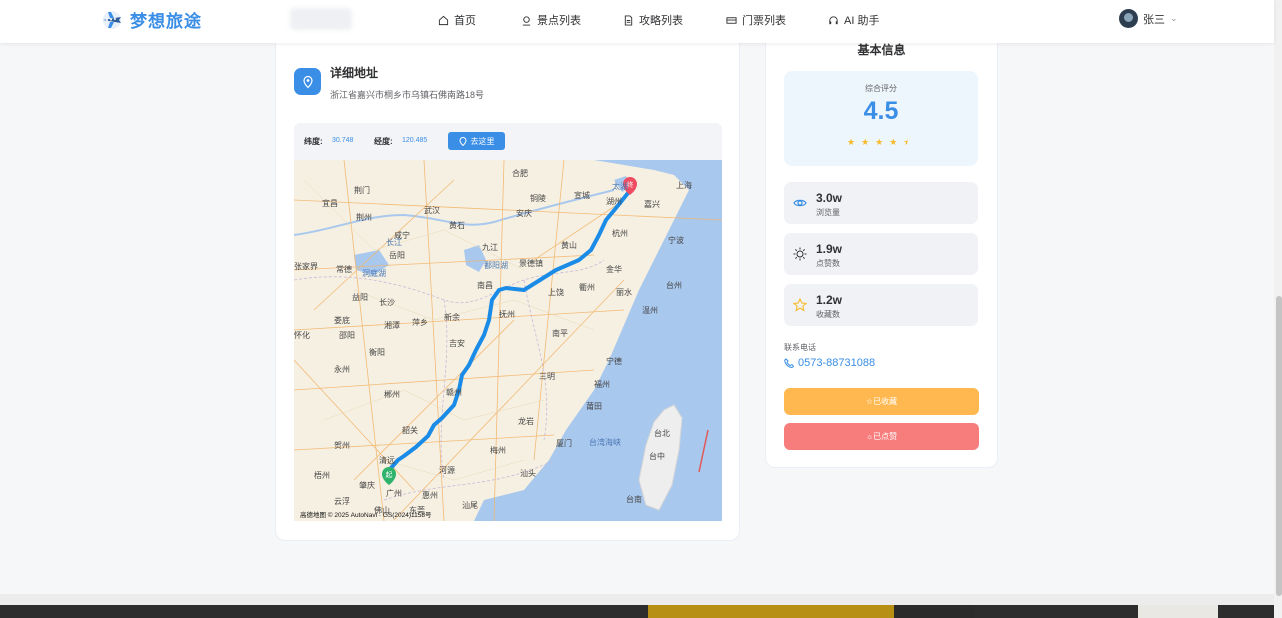 The image size is (1282, 618). I want to click on map-city-label: 杭州, so click(620, 233).